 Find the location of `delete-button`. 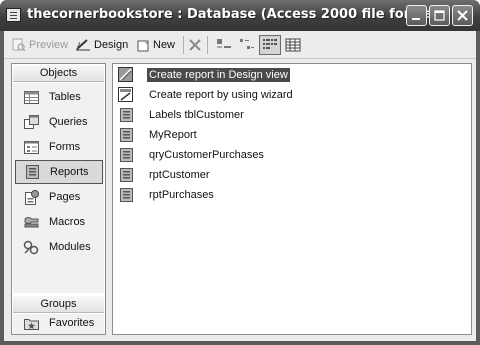

delete-button is located at coordinates (196, 45).